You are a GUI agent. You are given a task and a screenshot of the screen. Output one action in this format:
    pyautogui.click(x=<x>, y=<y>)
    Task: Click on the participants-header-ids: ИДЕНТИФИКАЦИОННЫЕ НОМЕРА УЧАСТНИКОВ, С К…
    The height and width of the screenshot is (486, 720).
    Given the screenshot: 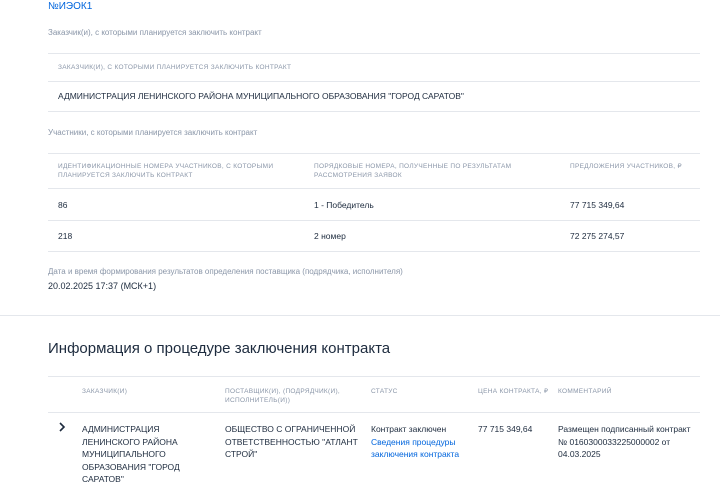 What is the action you would take?
    pyautogui.click(x=166, y=171)
    